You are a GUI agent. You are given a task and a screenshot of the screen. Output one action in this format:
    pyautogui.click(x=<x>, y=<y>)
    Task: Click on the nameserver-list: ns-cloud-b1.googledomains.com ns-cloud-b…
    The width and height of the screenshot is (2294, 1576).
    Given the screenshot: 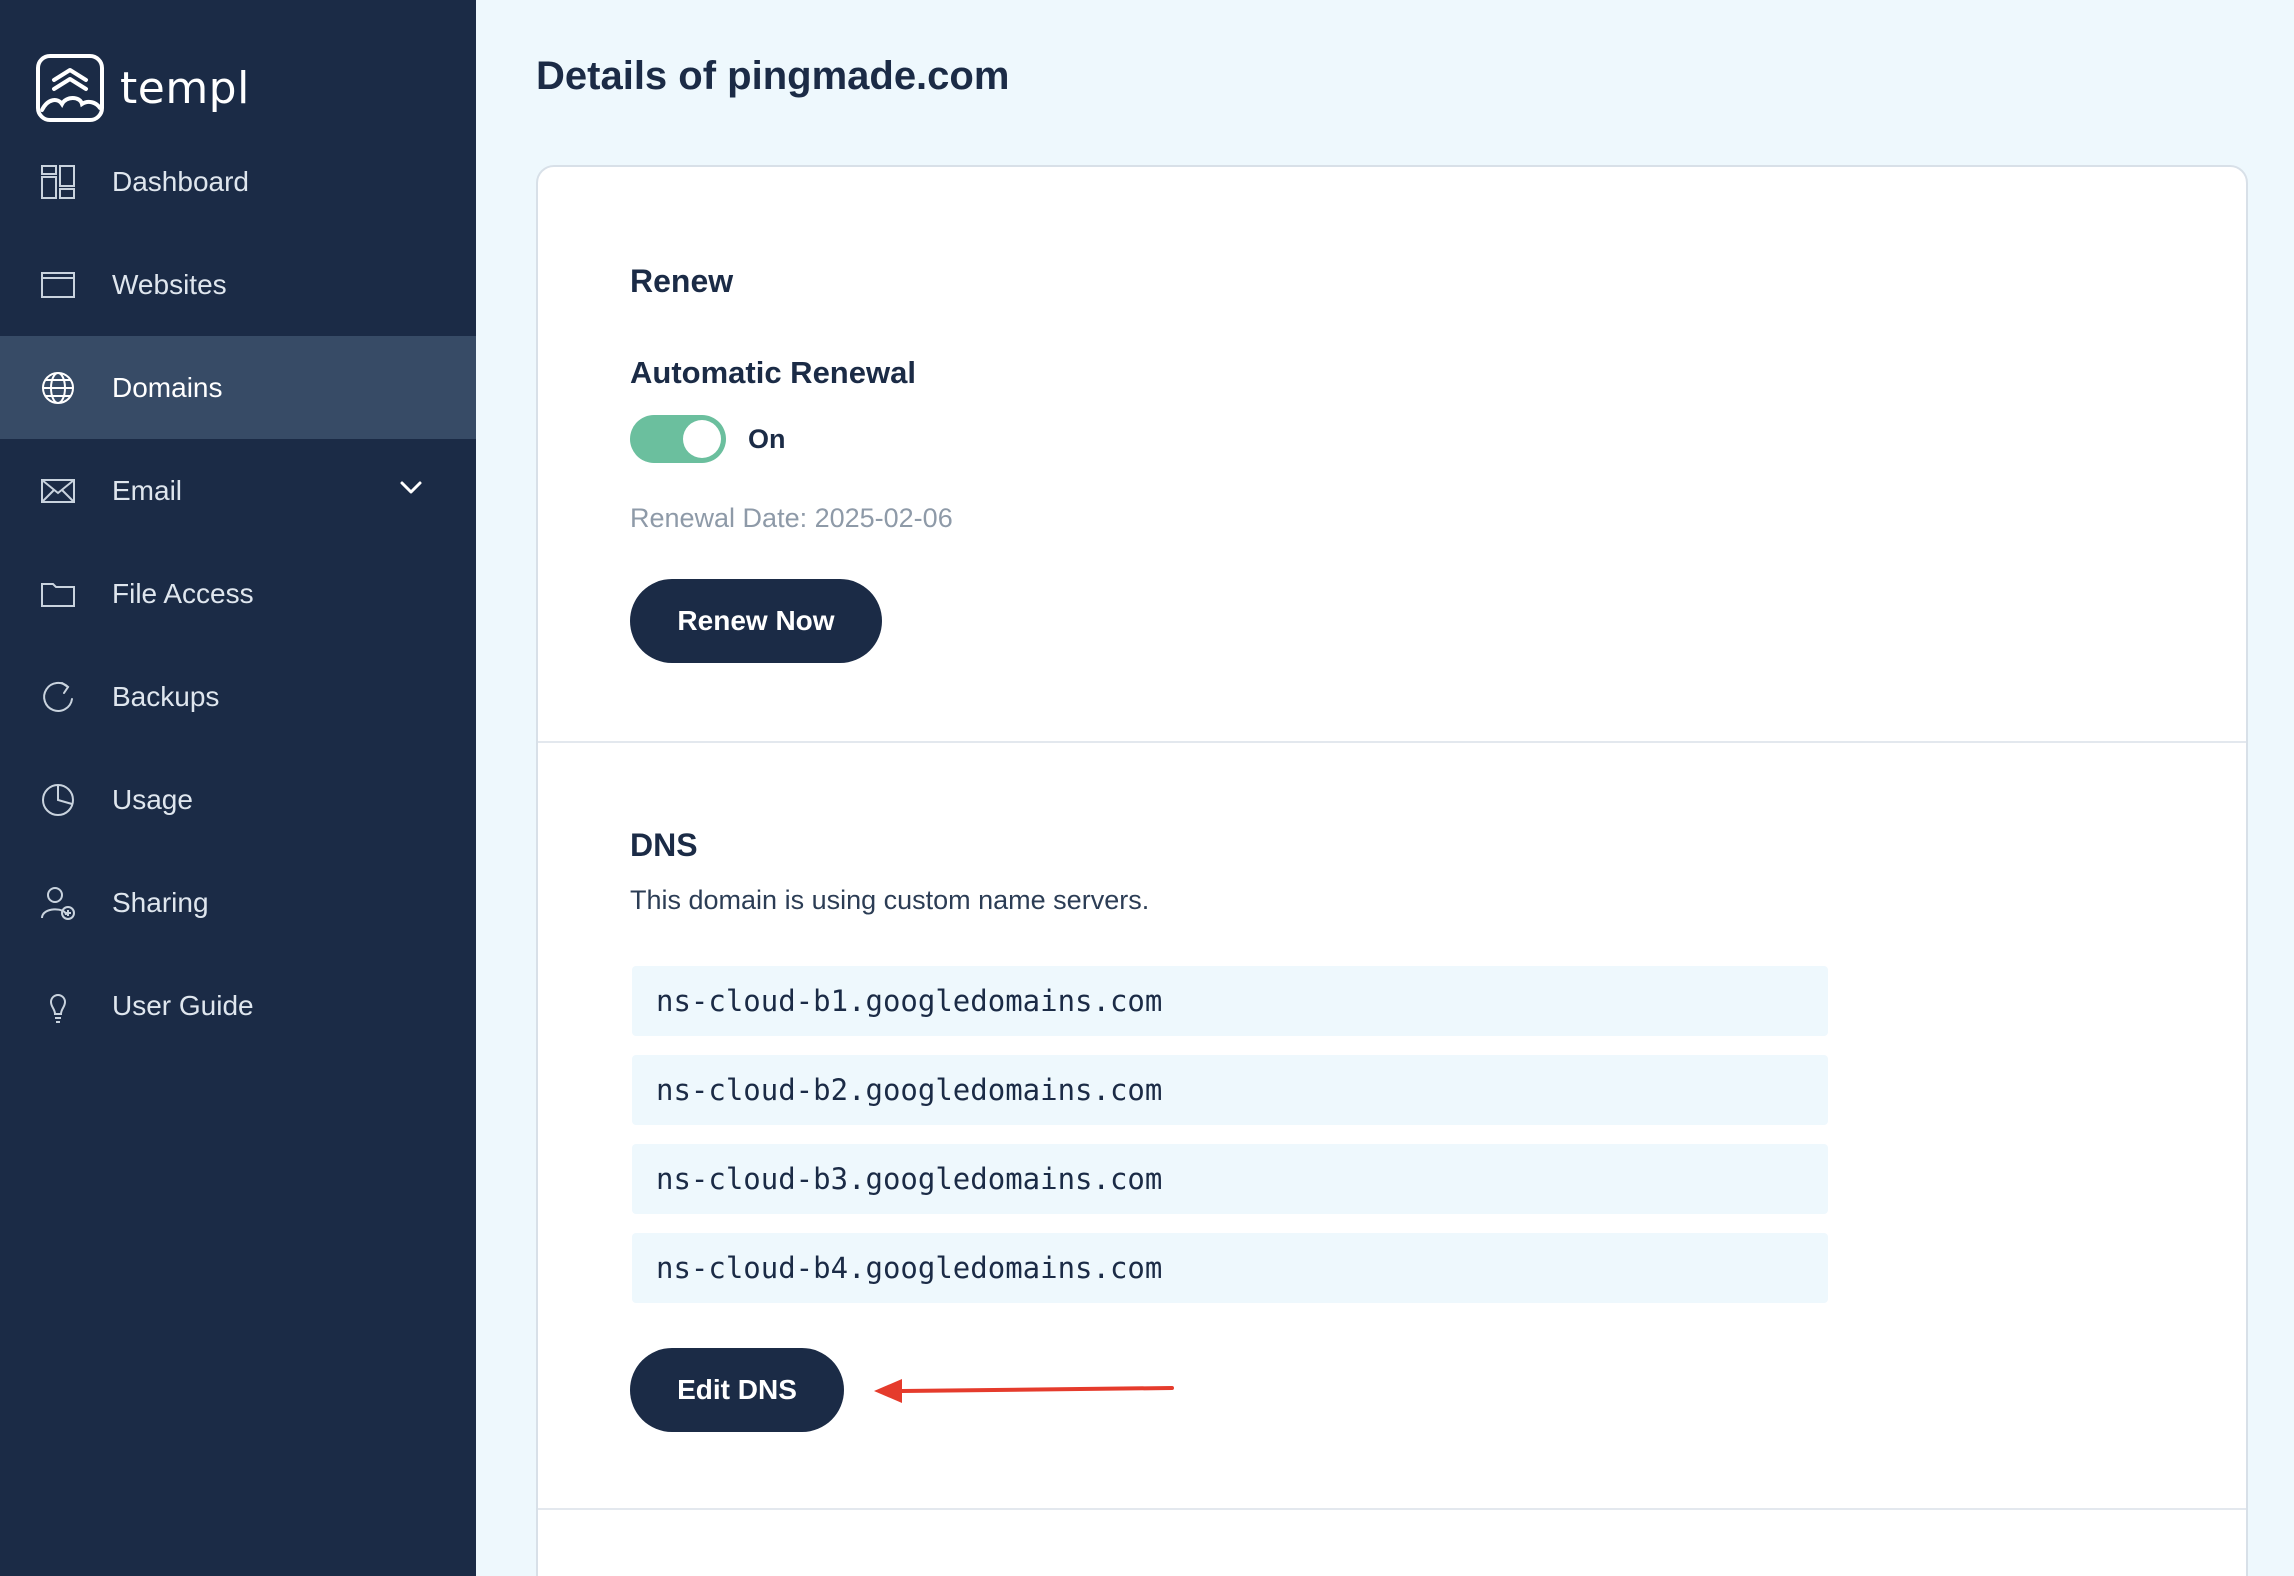 What is the action you would take?
    pyautogui.click(x=1230, y=1144)
    